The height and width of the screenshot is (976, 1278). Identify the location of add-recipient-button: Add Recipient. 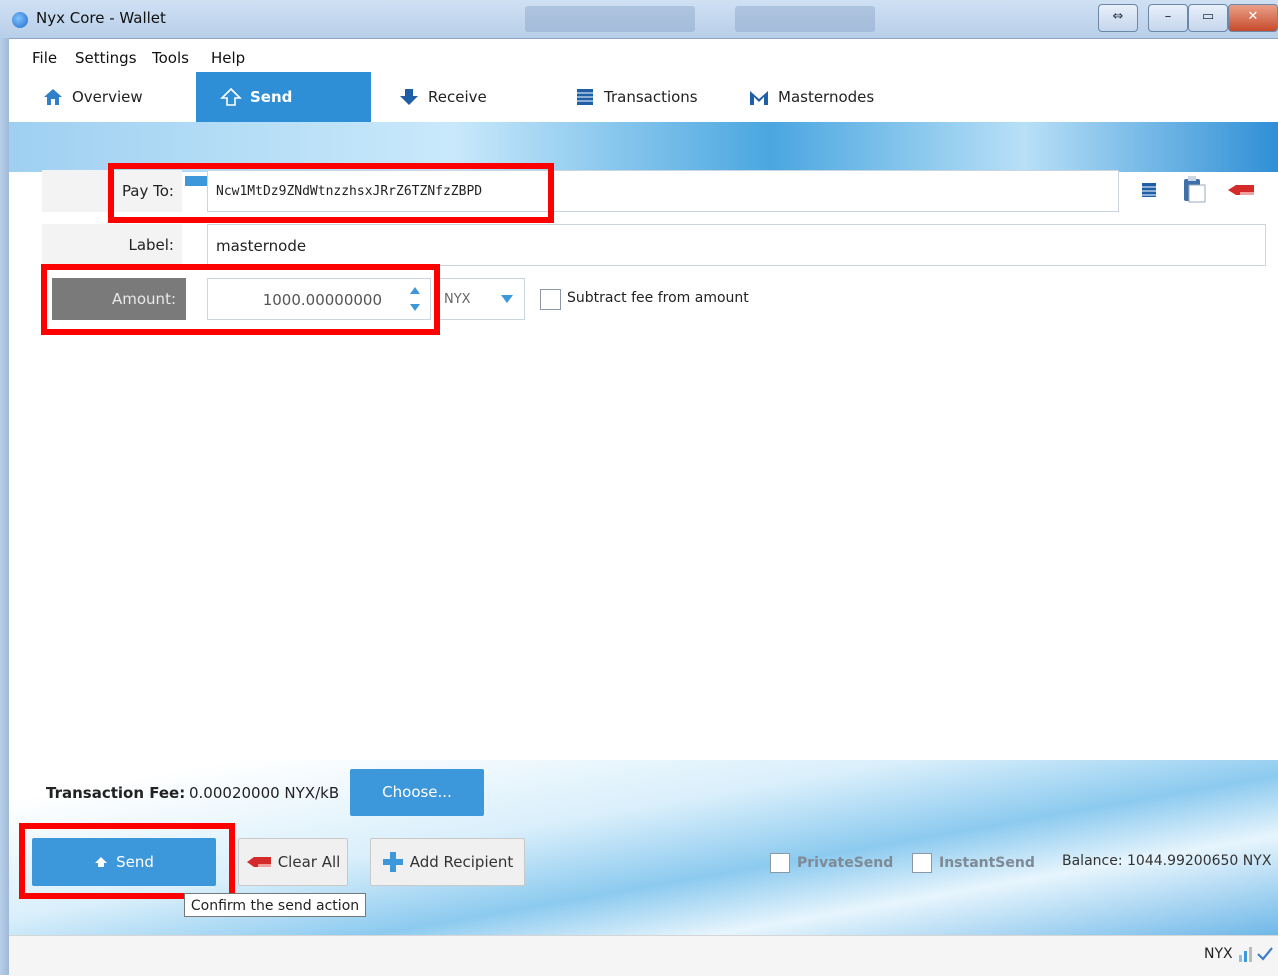
(447, 862).